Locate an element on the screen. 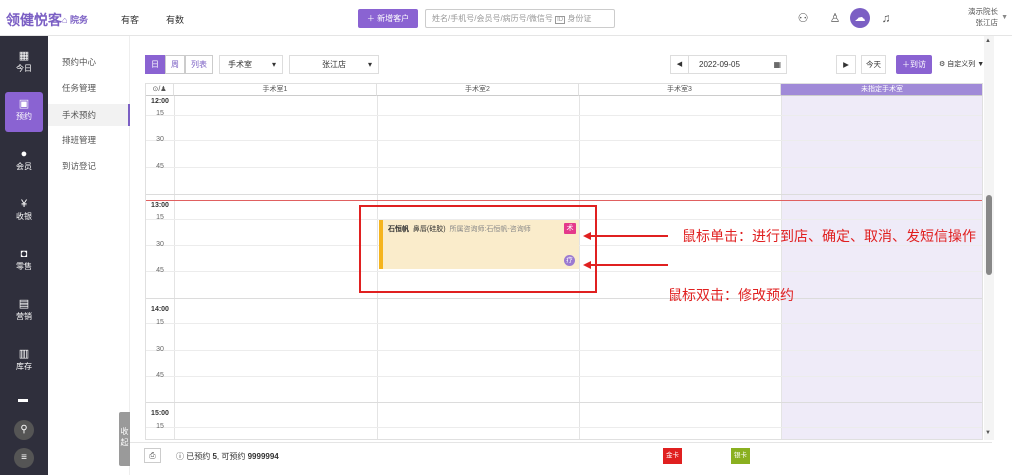 Image resolution: width=1012 pixels, height=475 pixels. column-header-unassigned: 未指定手术室 is located at coordinates (881, 90).